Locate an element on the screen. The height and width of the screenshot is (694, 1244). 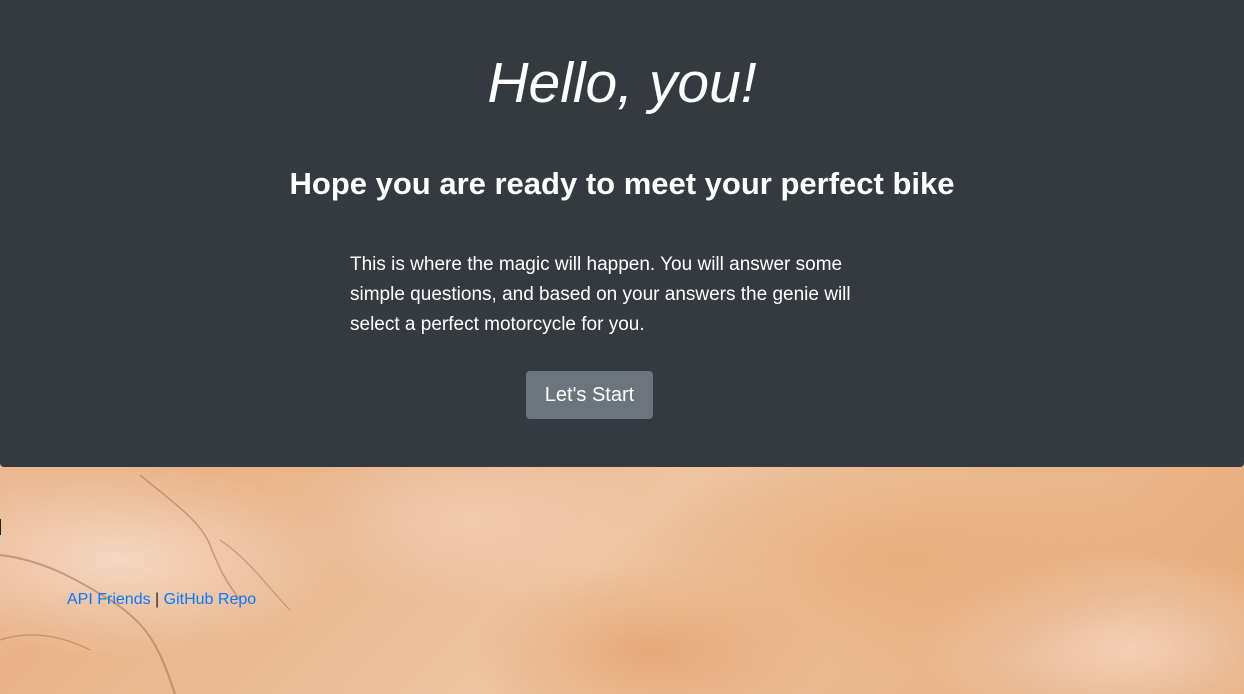
footer-links: API Friends | GitHub Repo is located at coordinates (161, 600).